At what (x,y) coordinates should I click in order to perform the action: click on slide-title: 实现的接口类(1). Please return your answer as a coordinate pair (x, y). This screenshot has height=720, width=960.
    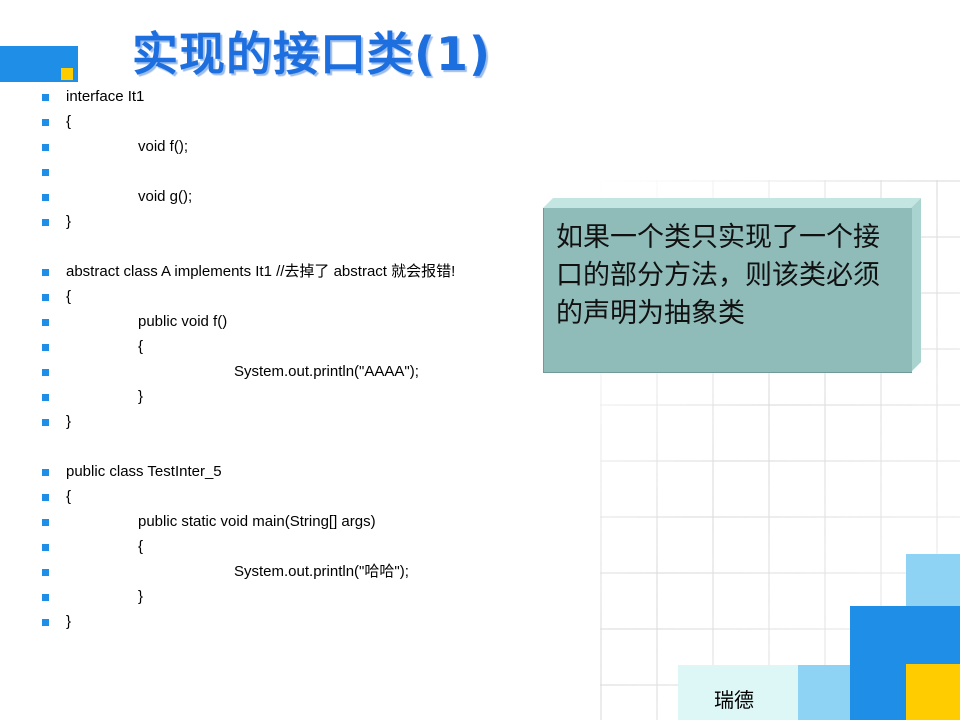
    Looking at the image, I should click on (312, 54).